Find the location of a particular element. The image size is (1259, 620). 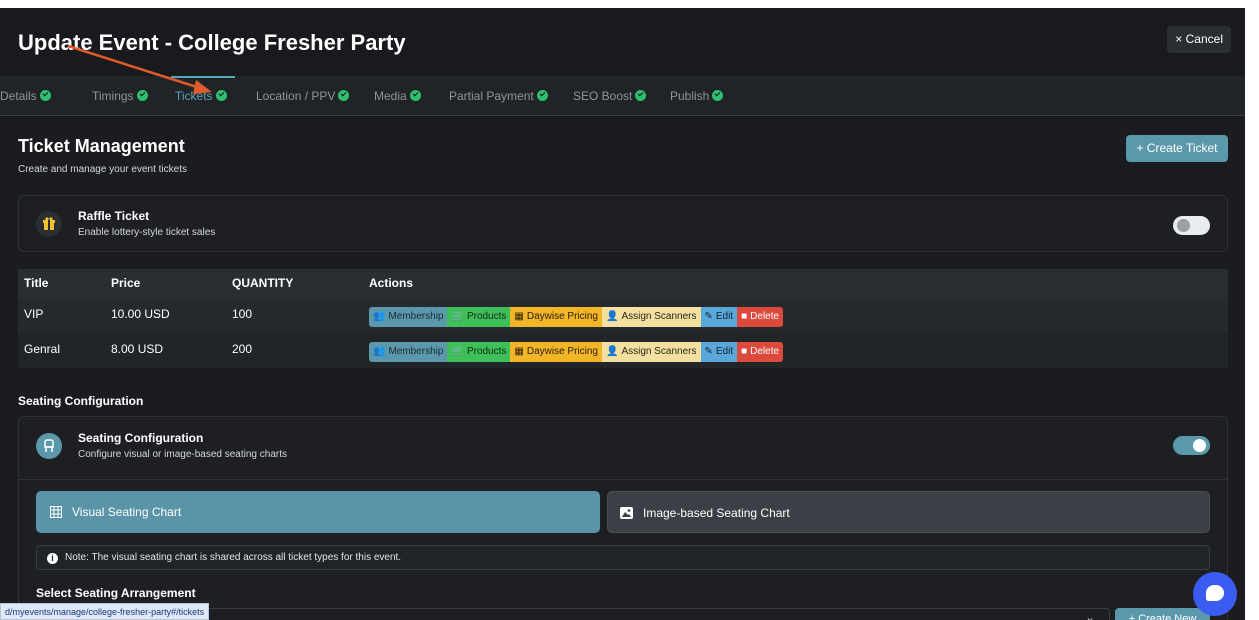

visual-seating-chart-button: Visual Seating Chart is located at coordinates (318, 512).